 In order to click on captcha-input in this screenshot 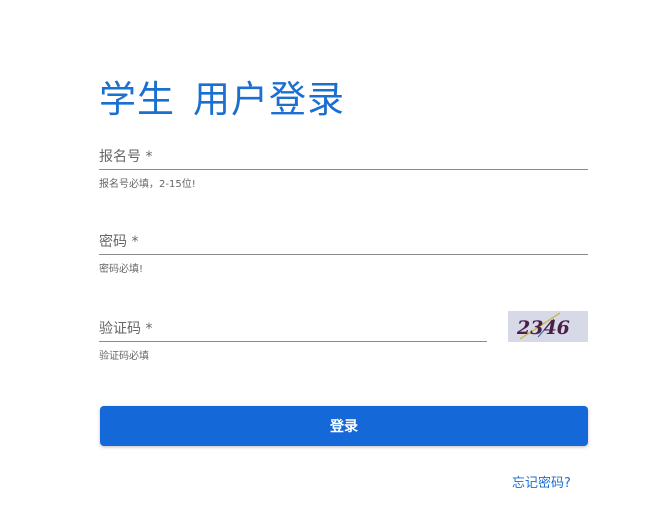, I will do `click(294, 328)`.